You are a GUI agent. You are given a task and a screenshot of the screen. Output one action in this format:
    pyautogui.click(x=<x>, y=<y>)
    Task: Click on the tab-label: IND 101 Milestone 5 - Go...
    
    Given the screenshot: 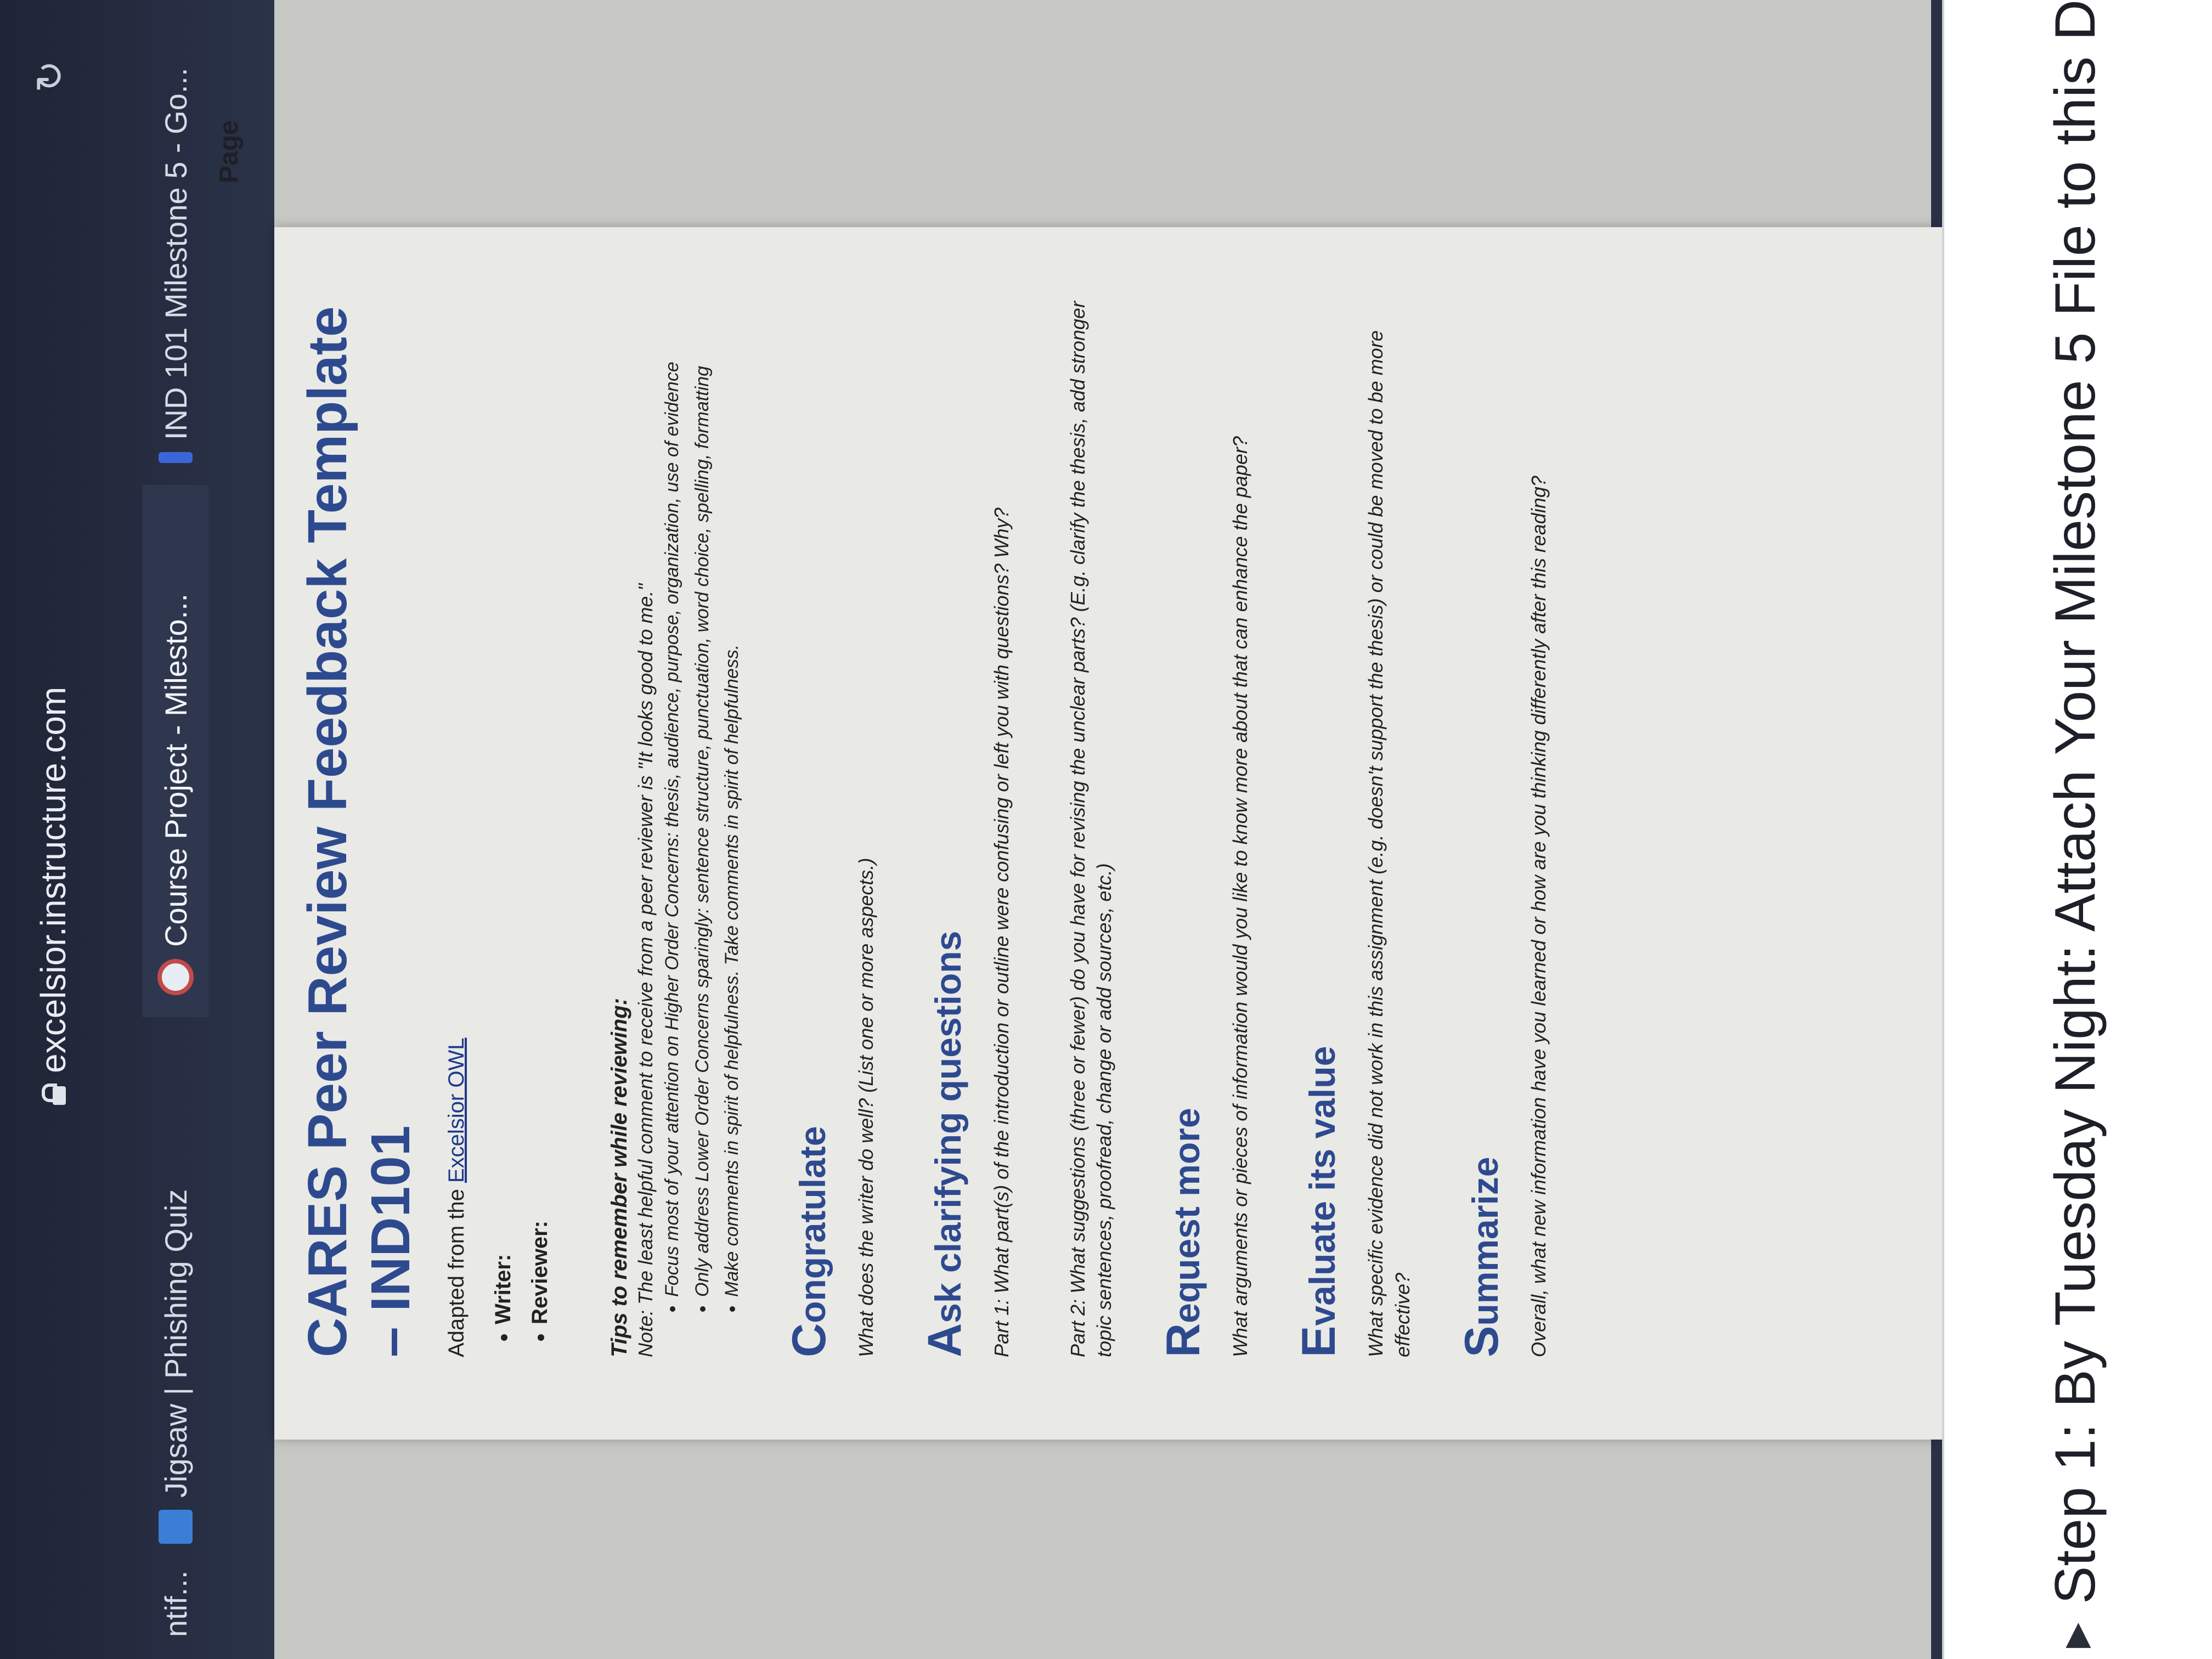 What is the action you would take?
    pyautogui.click(x=176, y=253)
    